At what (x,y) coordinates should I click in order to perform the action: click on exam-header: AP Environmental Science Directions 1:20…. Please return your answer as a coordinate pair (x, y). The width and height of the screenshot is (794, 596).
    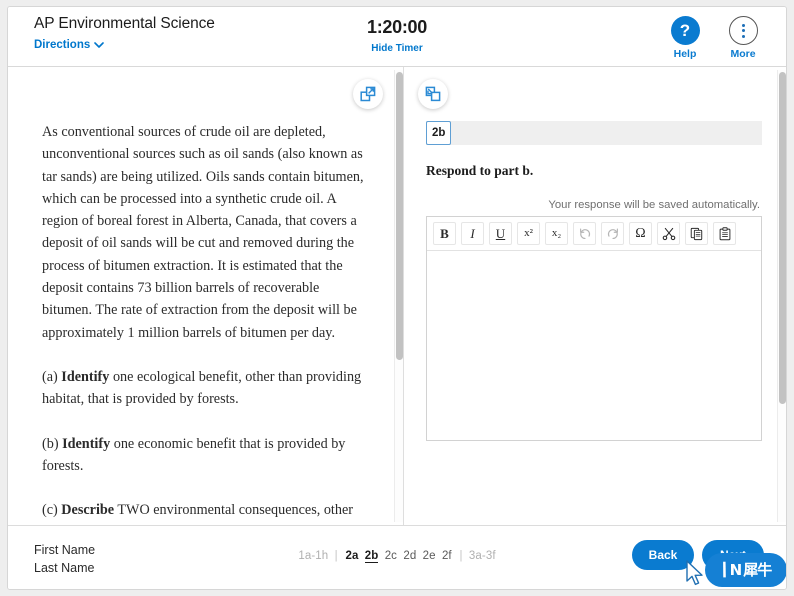
    Looking at the image, I should click on (397, 37).